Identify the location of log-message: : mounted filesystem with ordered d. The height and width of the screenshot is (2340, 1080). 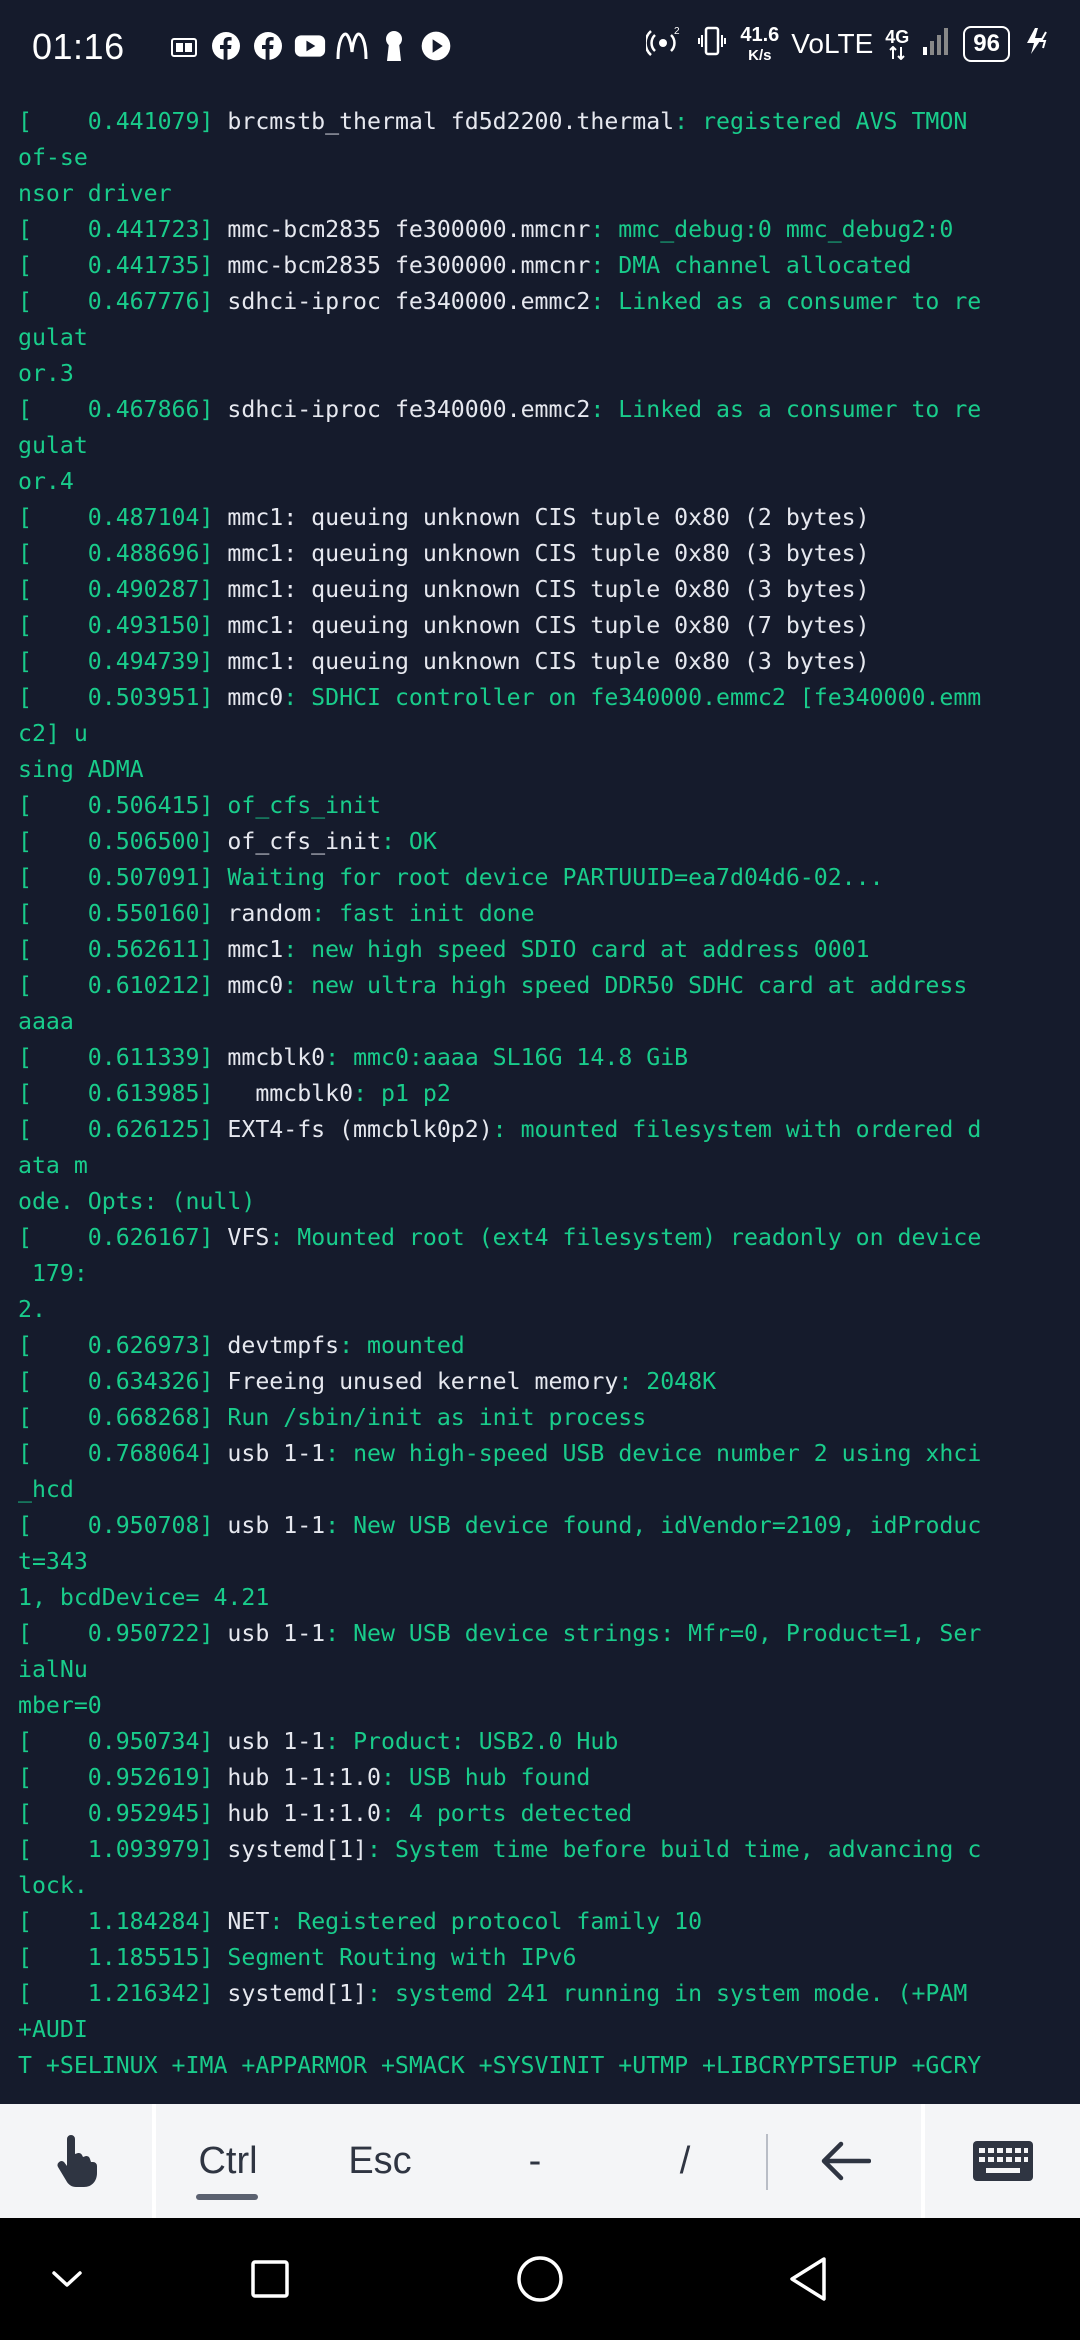
(737, 1129).